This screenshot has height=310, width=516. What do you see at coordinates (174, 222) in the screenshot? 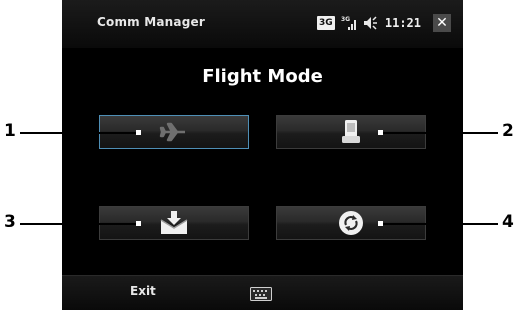
I see `mail-sync-icon` at bounding box center [174, 222].